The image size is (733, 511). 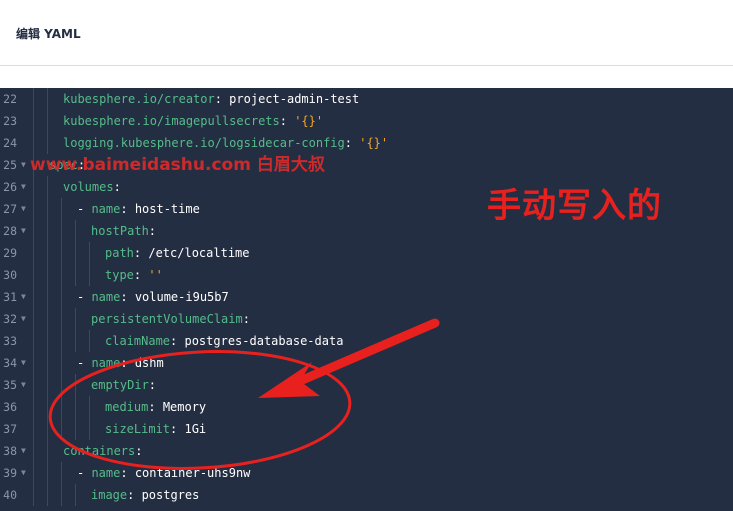 What do you see at coordinates (367, 352) in the screenshot?
I see `annotation-arrow-shaft` at bounding box center [367, 352].